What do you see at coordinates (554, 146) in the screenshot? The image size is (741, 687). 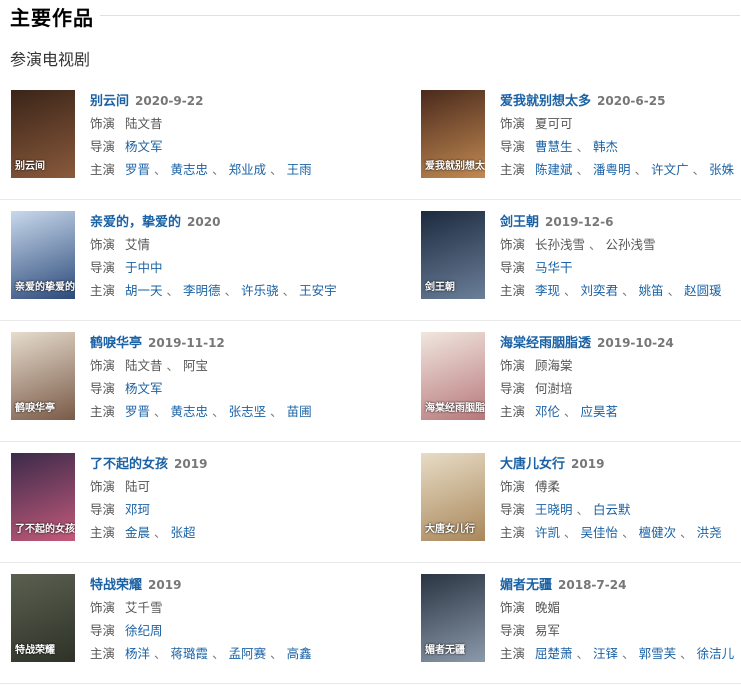 I see `person-link: 曹慧生` at bounding box center [554, 146].